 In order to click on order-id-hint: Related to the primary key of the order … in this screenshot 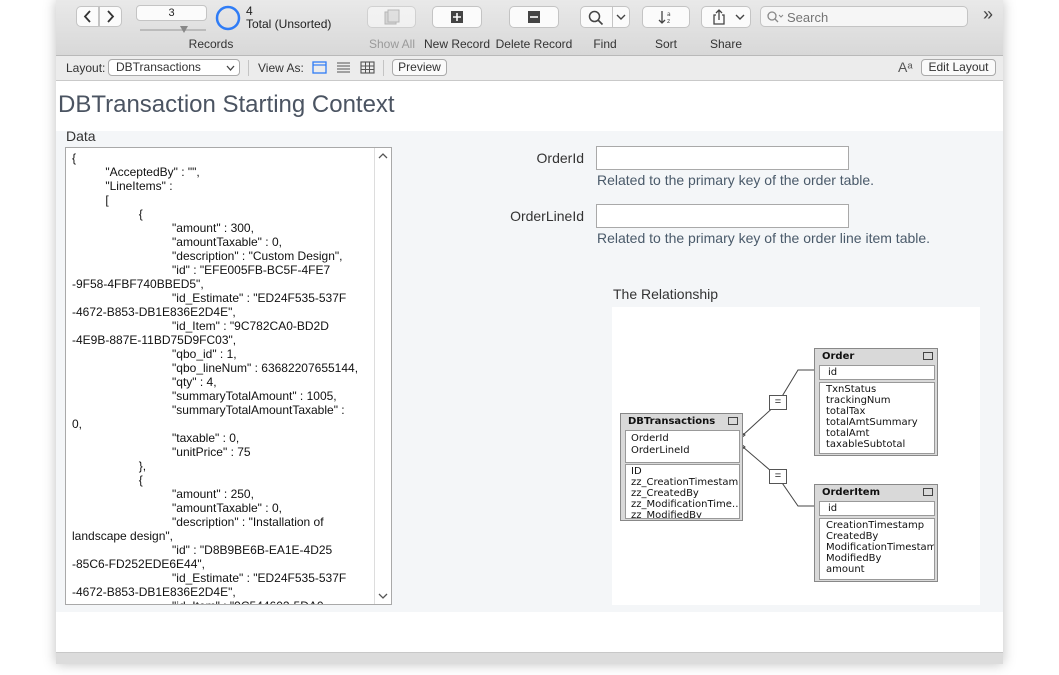, I will do `click(736, 180)`.